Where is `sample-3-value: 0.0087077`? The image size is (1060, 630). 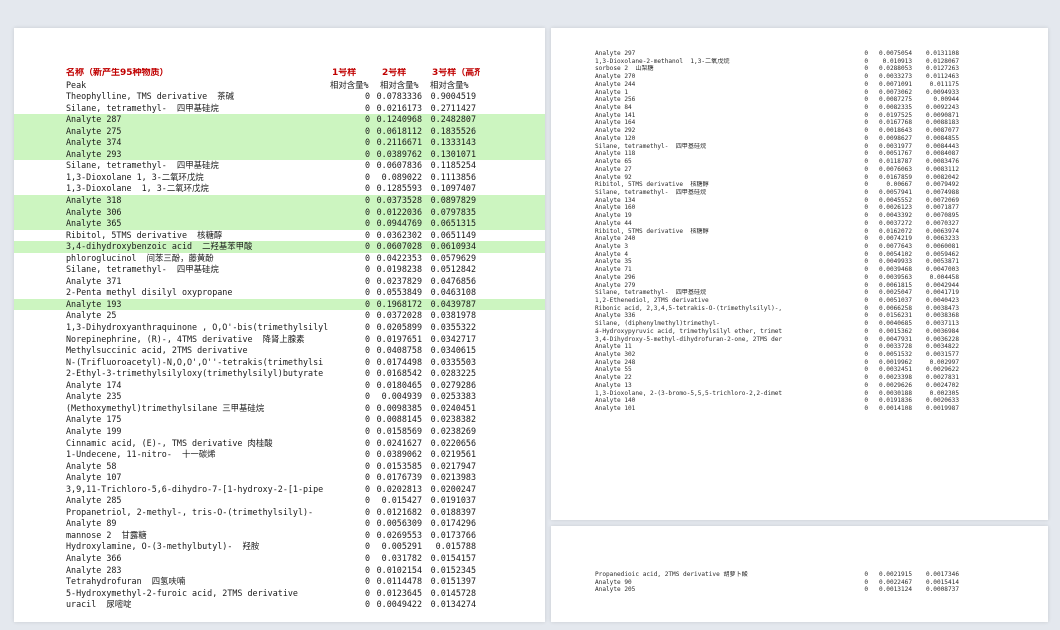 sample-3-value: 0.0087077 is located at coordinates (942, 131).